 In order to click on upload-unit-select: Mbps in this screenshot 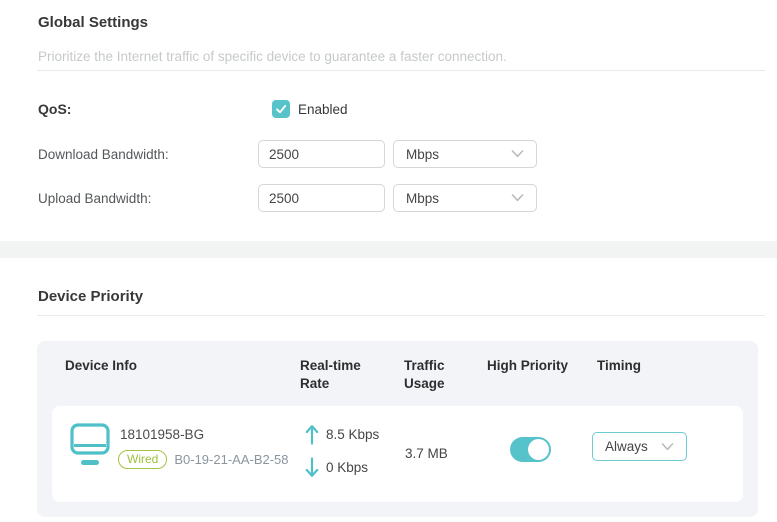, I will do `click(465, 198)`.